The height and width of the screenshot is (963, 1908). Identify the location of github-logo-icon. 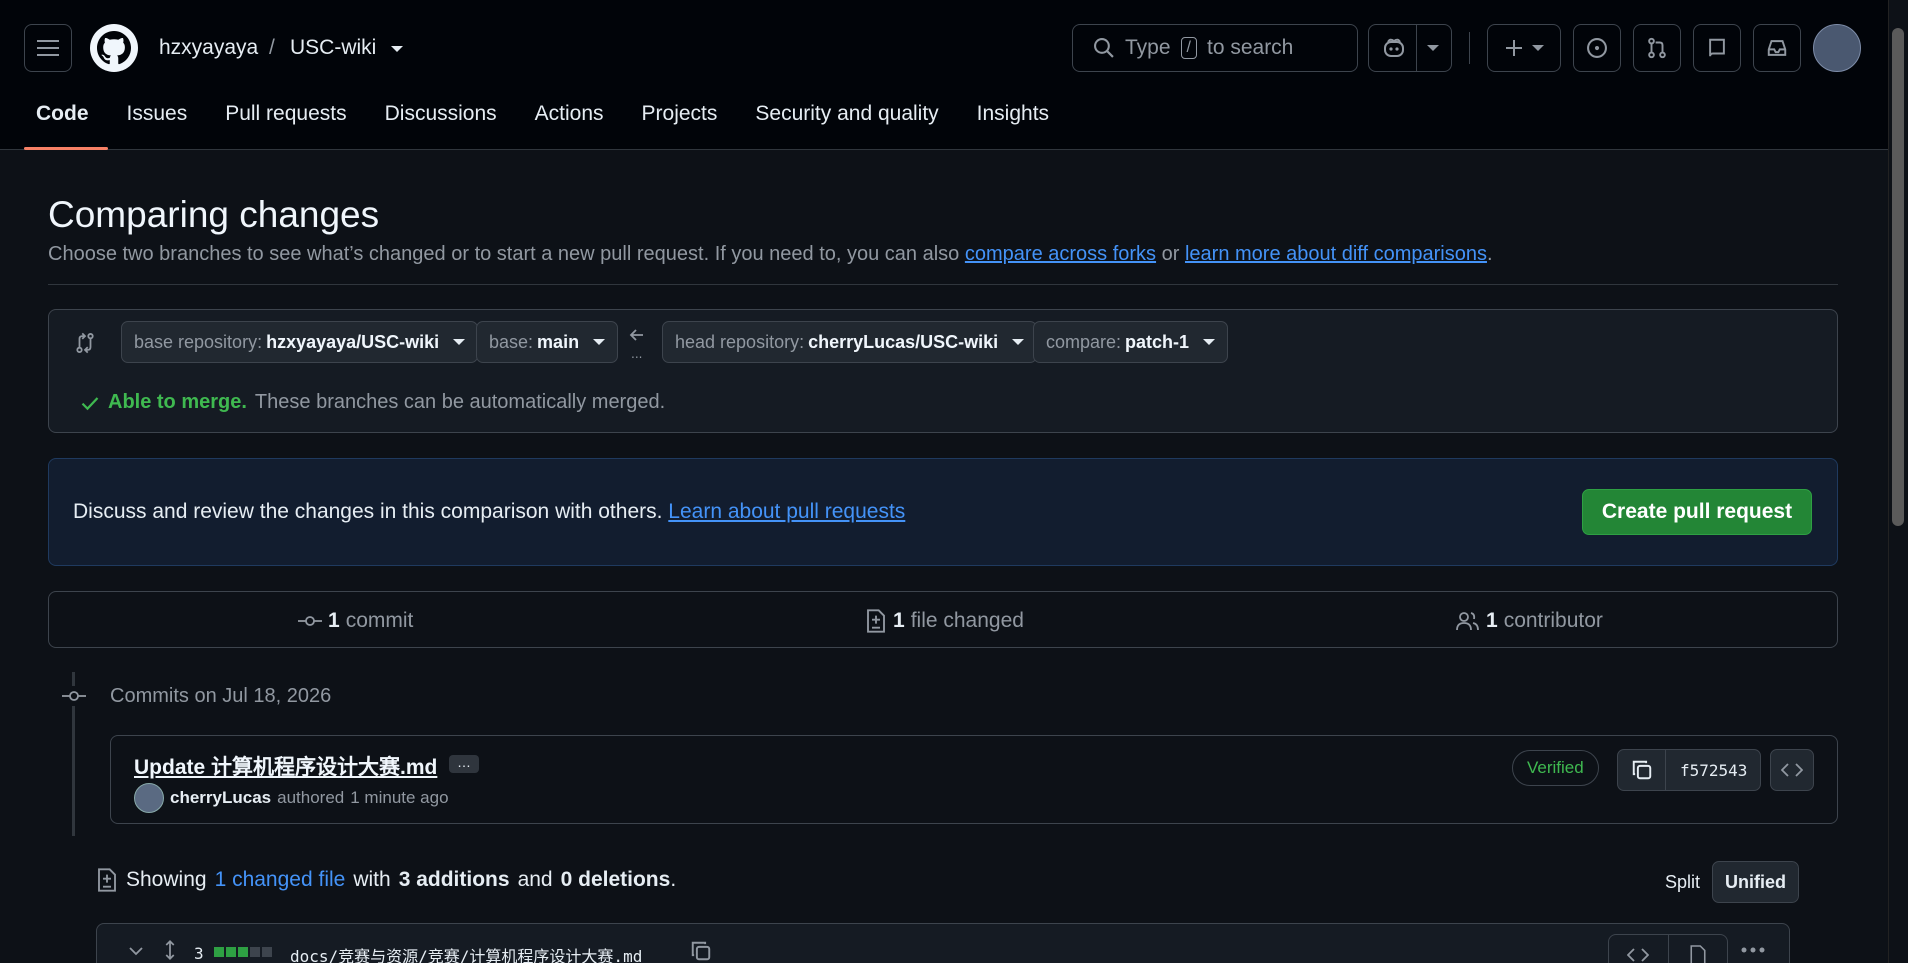
(114, 48).